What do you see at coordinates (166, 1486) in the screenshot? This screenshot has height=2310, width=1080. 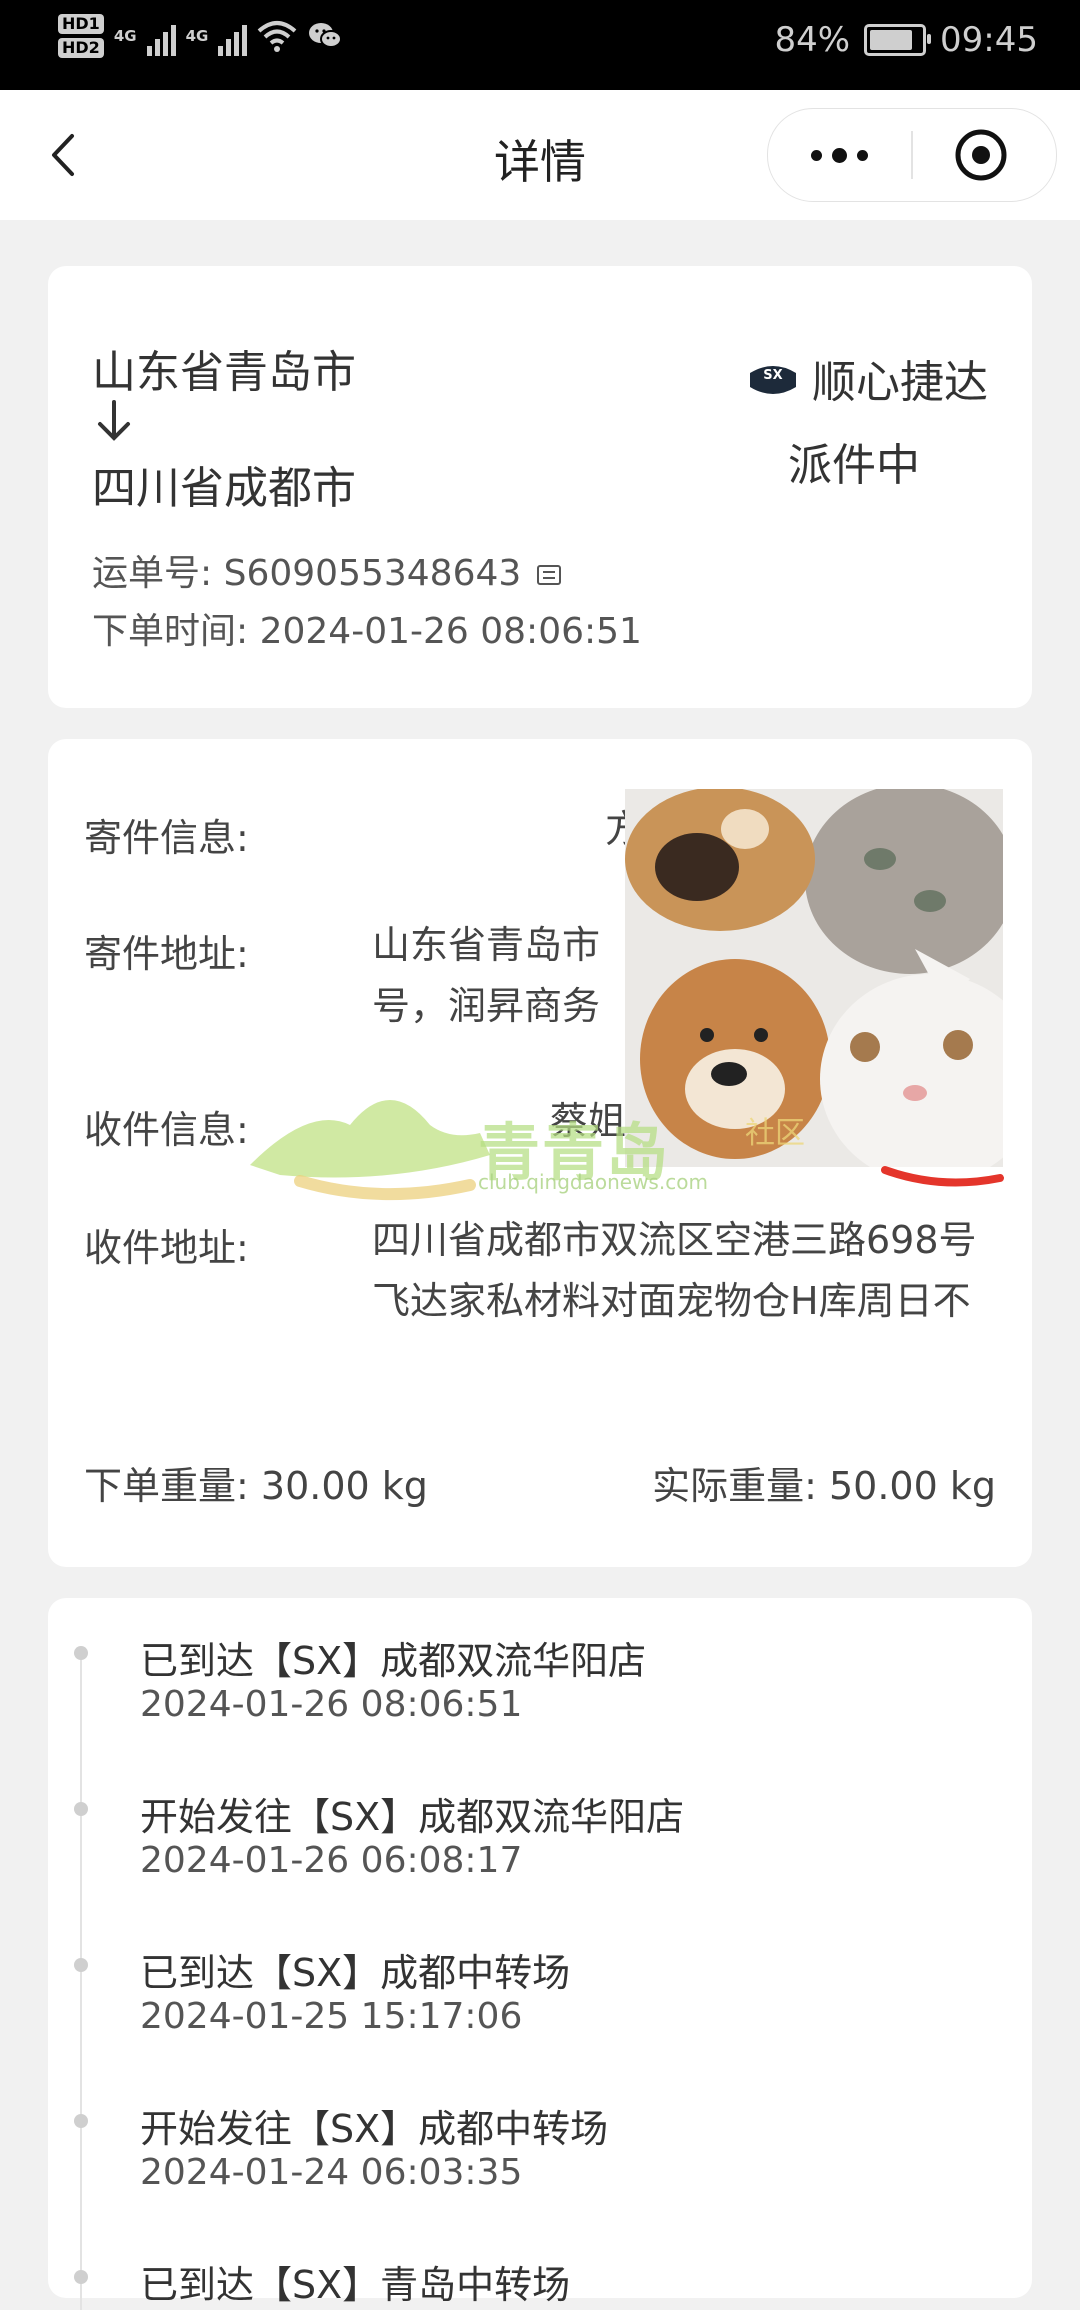 I see `order-weight-label: 下单重量:` at bounding box center [166, 1486].